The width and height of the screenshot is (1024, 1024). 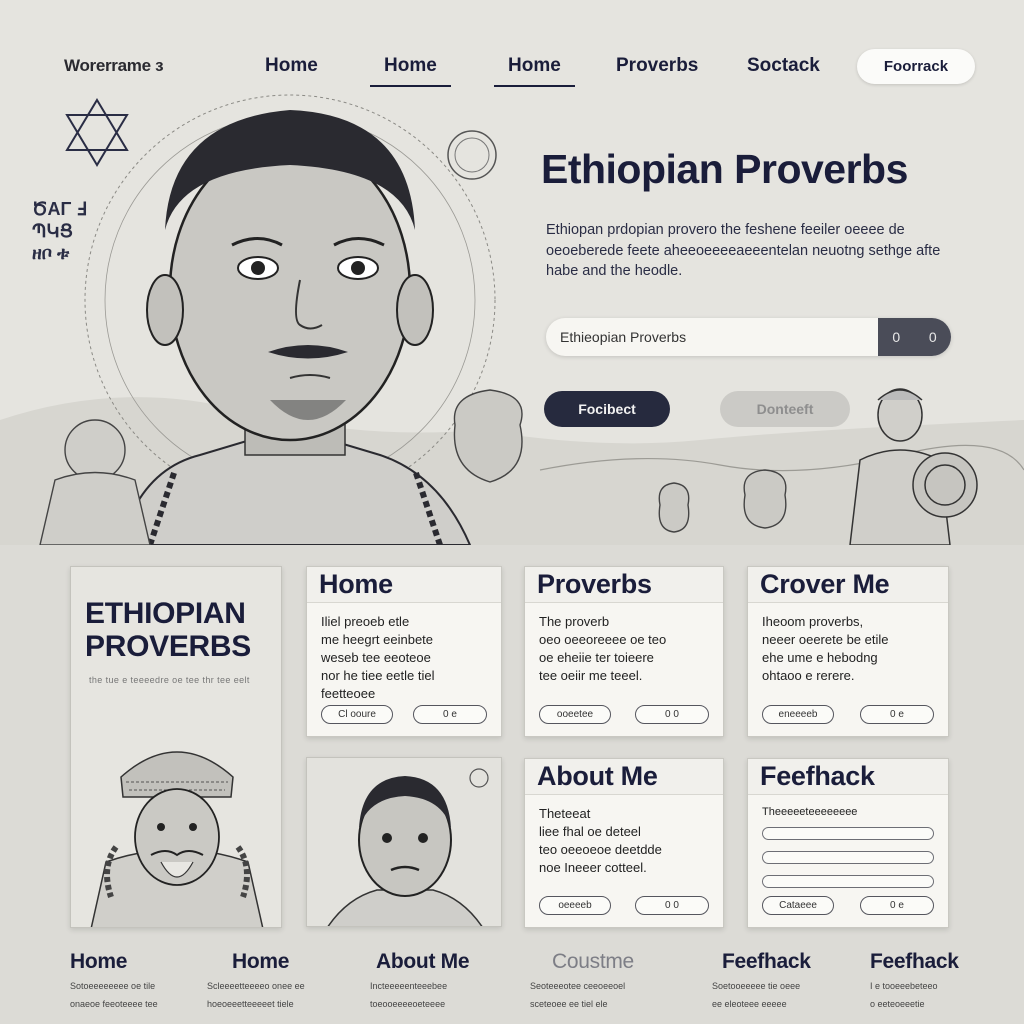 What do you see at coordinates (113, 986) in the screenshot?
I see `footer-text: Sotoeeeeeeee oe tile` at bounding box center [113, 986].